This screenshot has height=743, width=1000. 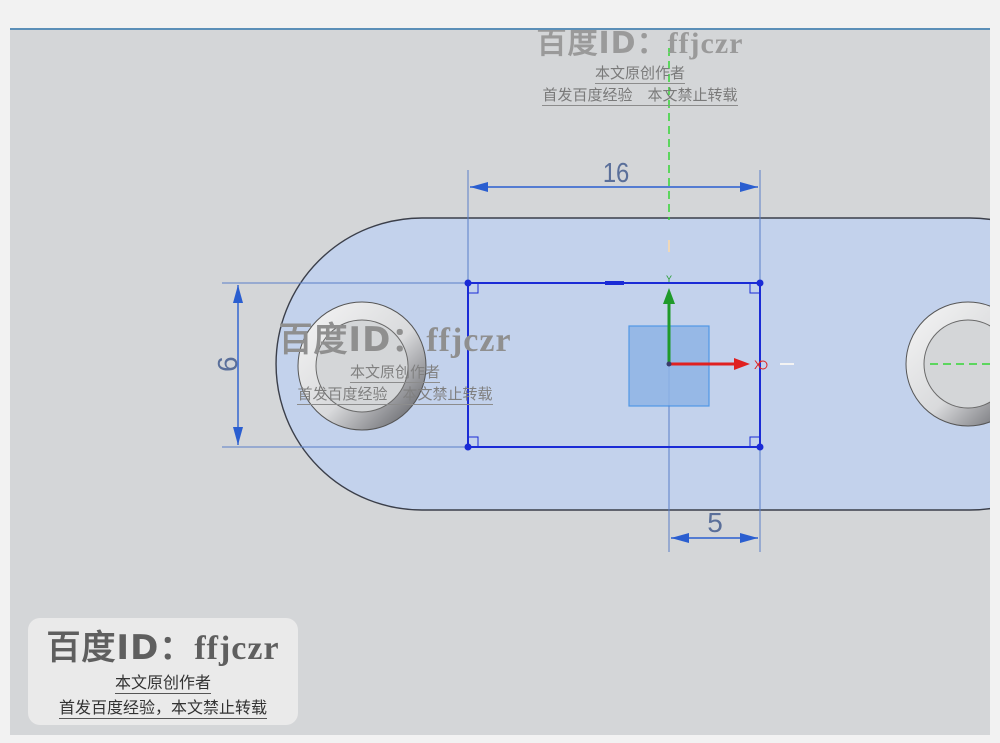 I want to click on x-axis-label: X, so click(x=758, y=365).